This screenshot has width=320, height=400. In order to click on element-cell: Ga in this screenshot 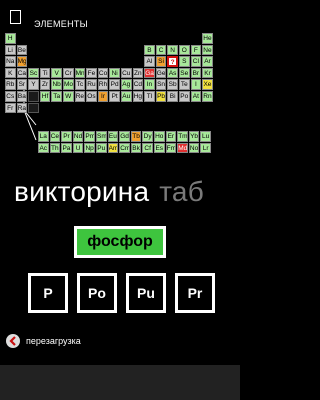, I will do `click(149, 73)`.